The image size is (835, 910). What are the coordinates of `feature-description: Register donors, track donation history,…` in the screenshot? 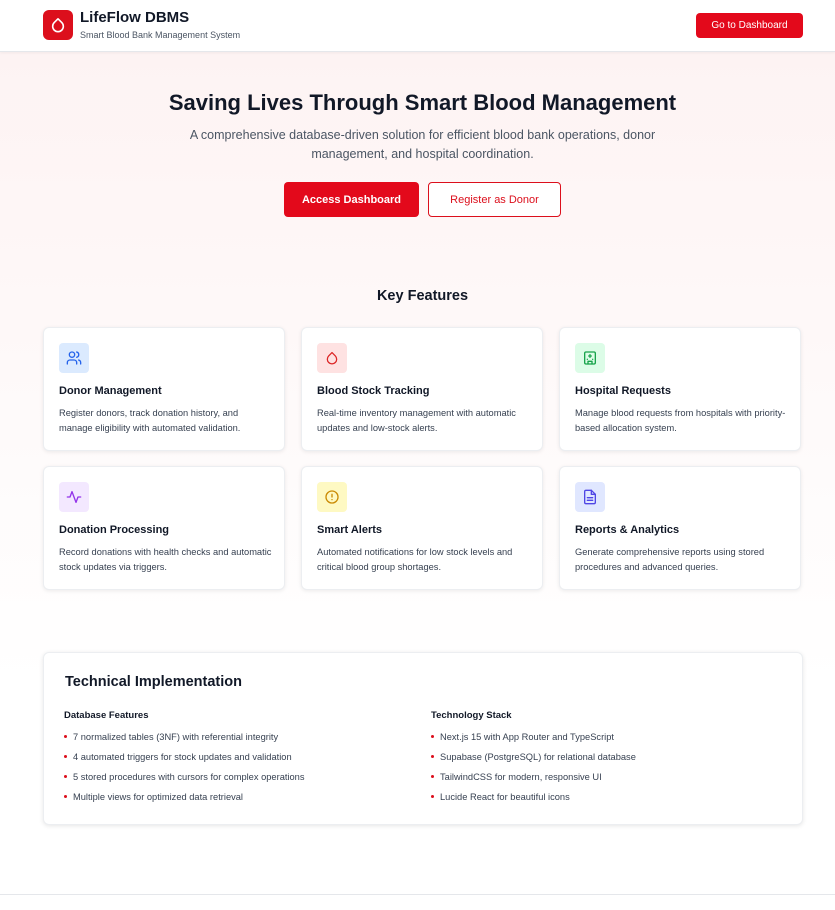 It's located at (150, 420).